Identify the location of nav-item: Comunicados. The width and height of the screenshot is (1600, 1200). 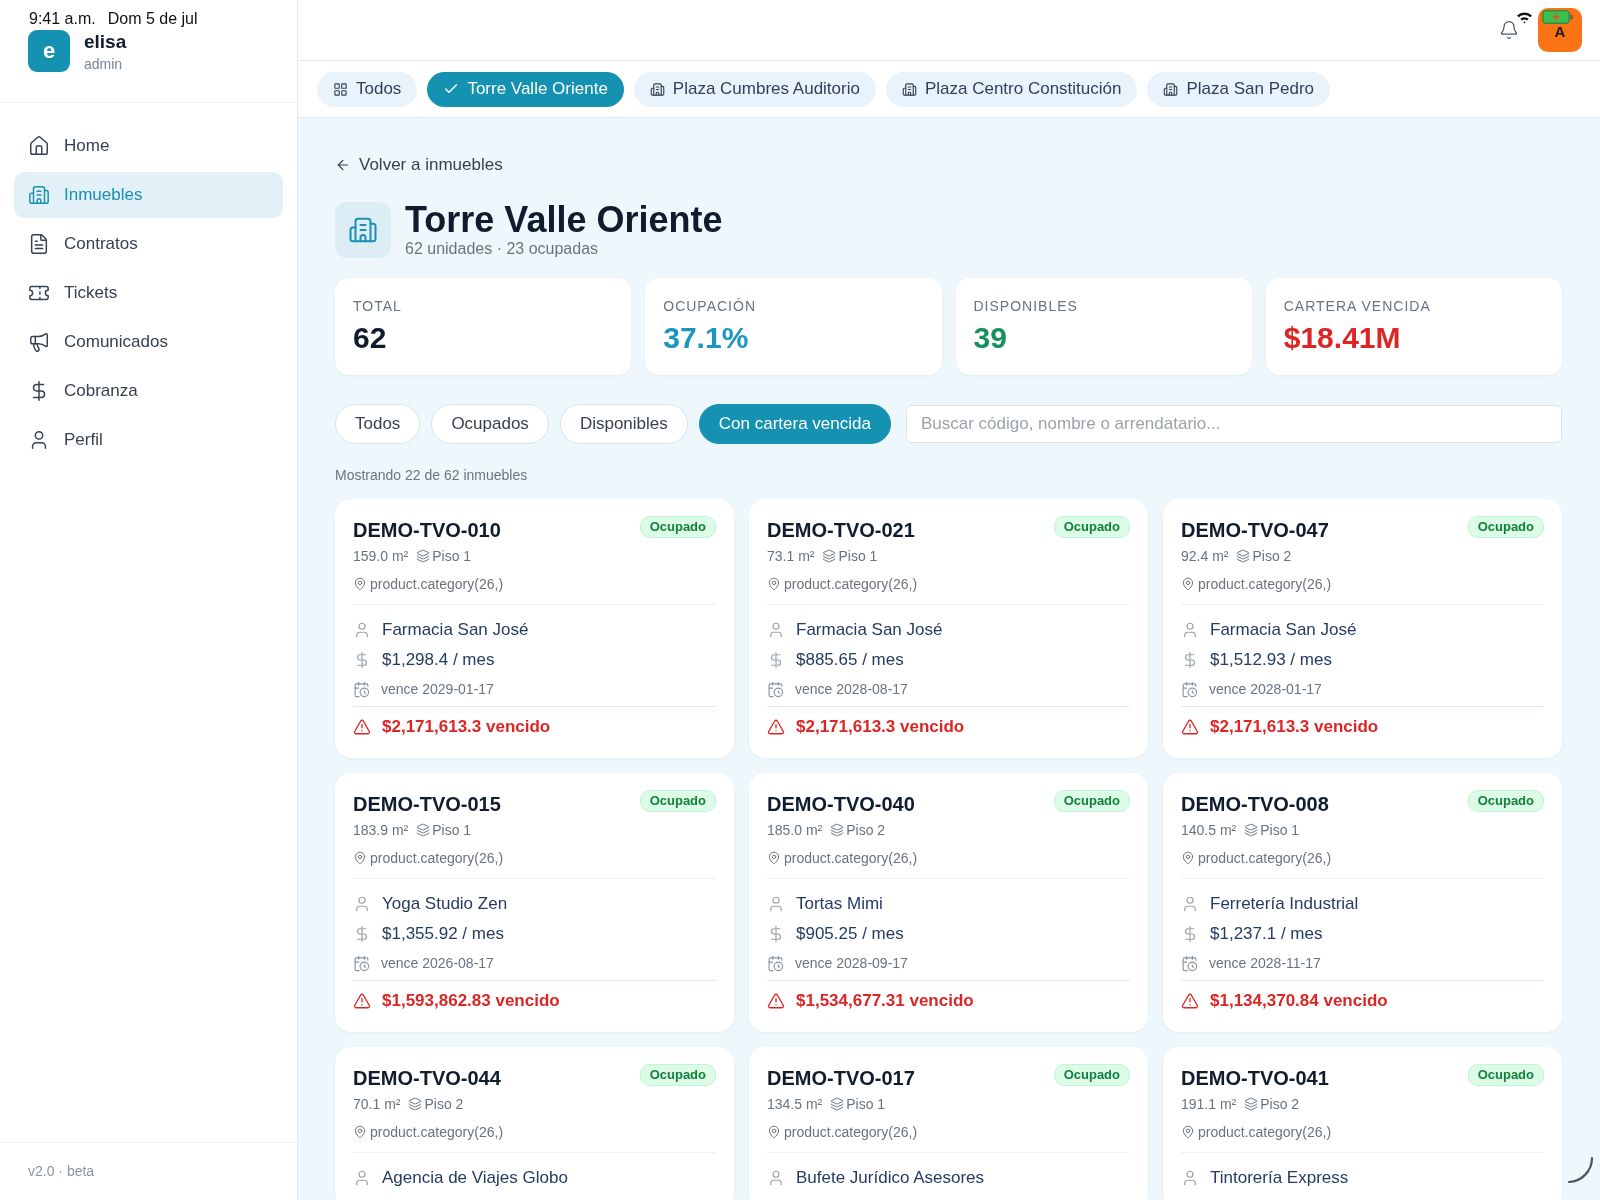
(148, 342).